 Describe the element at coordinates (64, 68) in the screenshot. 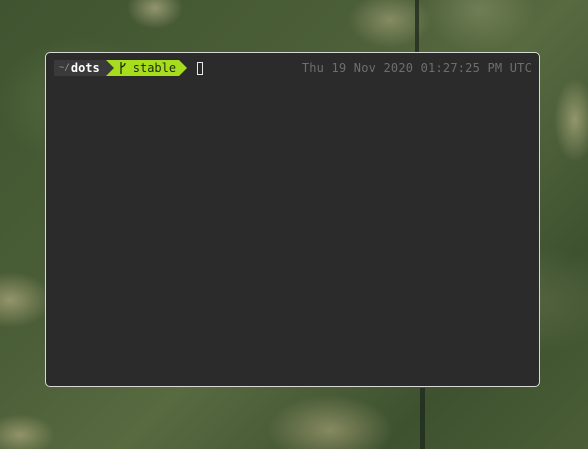

I see `home-symbol: ~/` at that location.